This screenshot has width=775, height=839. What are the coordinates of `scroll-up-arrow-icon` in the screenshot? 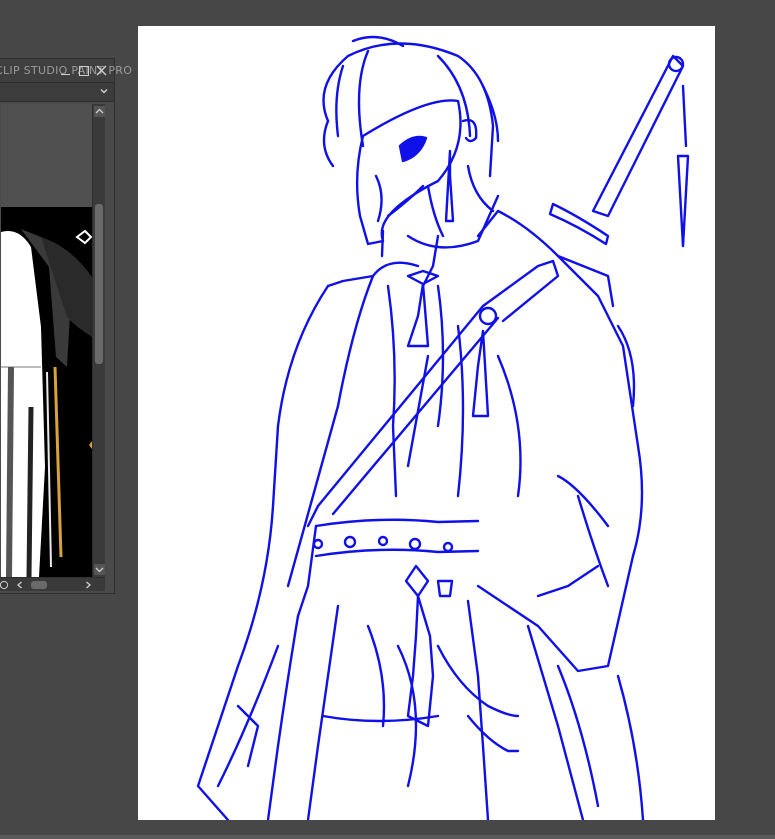 It's located at (99, 111).